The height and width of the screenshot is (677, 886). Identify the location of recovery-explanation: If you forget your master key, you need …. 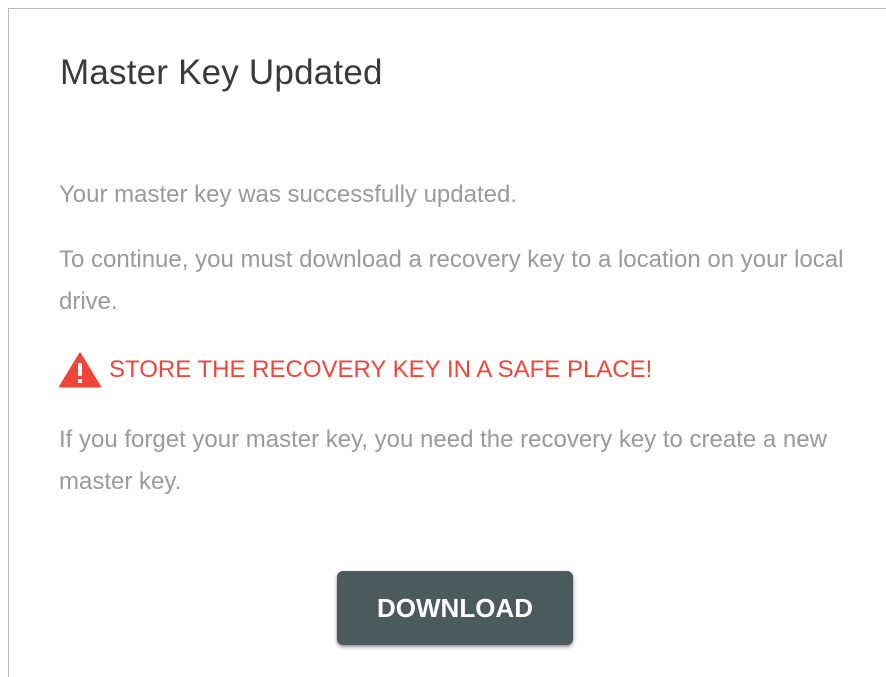
(443, 460).